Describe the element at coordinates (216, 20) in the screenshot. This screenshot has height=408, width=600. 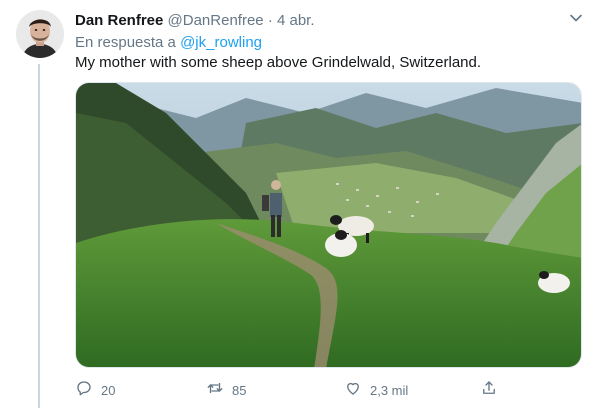
I see `author-handle: @DanRenfree` at that location.